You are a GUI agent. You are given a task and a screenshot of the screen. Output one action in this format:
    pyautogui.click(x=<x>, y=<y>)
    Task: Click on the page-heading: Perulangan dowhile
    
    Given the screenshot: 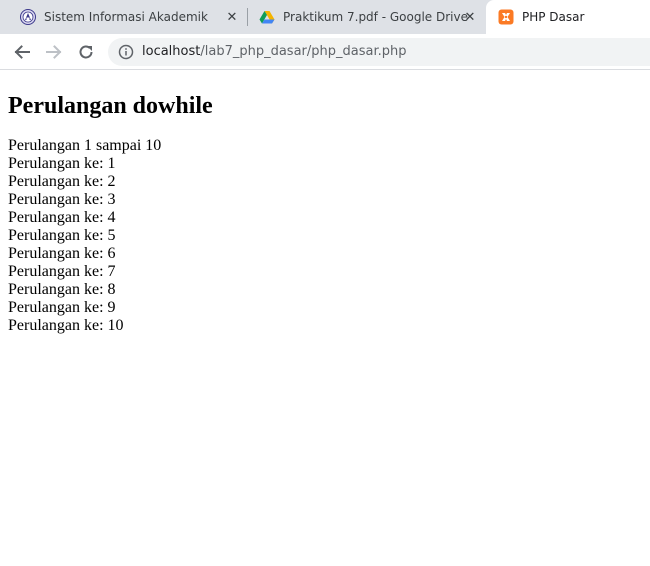 What is the action you would take?
    pyautogui.click(x=110, y=106)
    